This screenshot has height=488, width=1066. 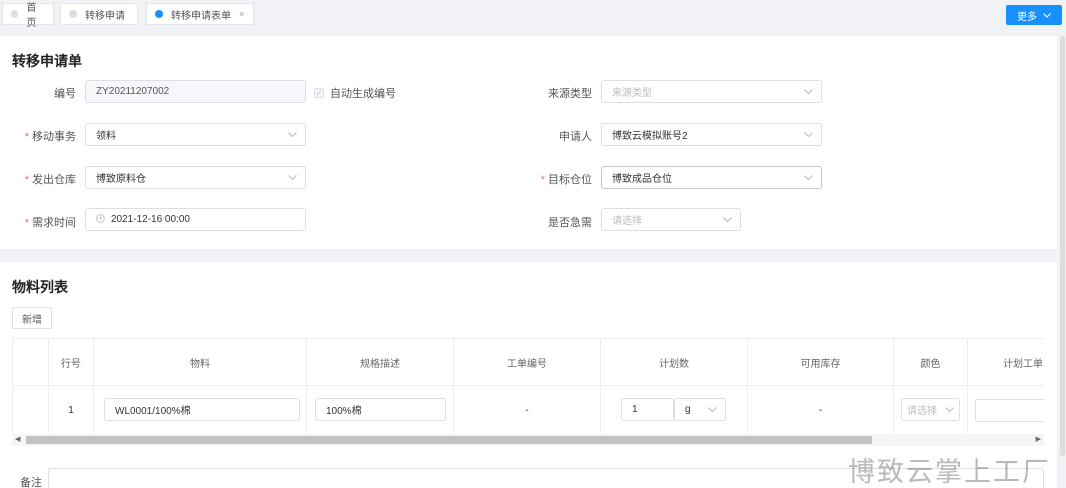 I want to click on code-field: ZY20211207002, so click(x=195, y=91).